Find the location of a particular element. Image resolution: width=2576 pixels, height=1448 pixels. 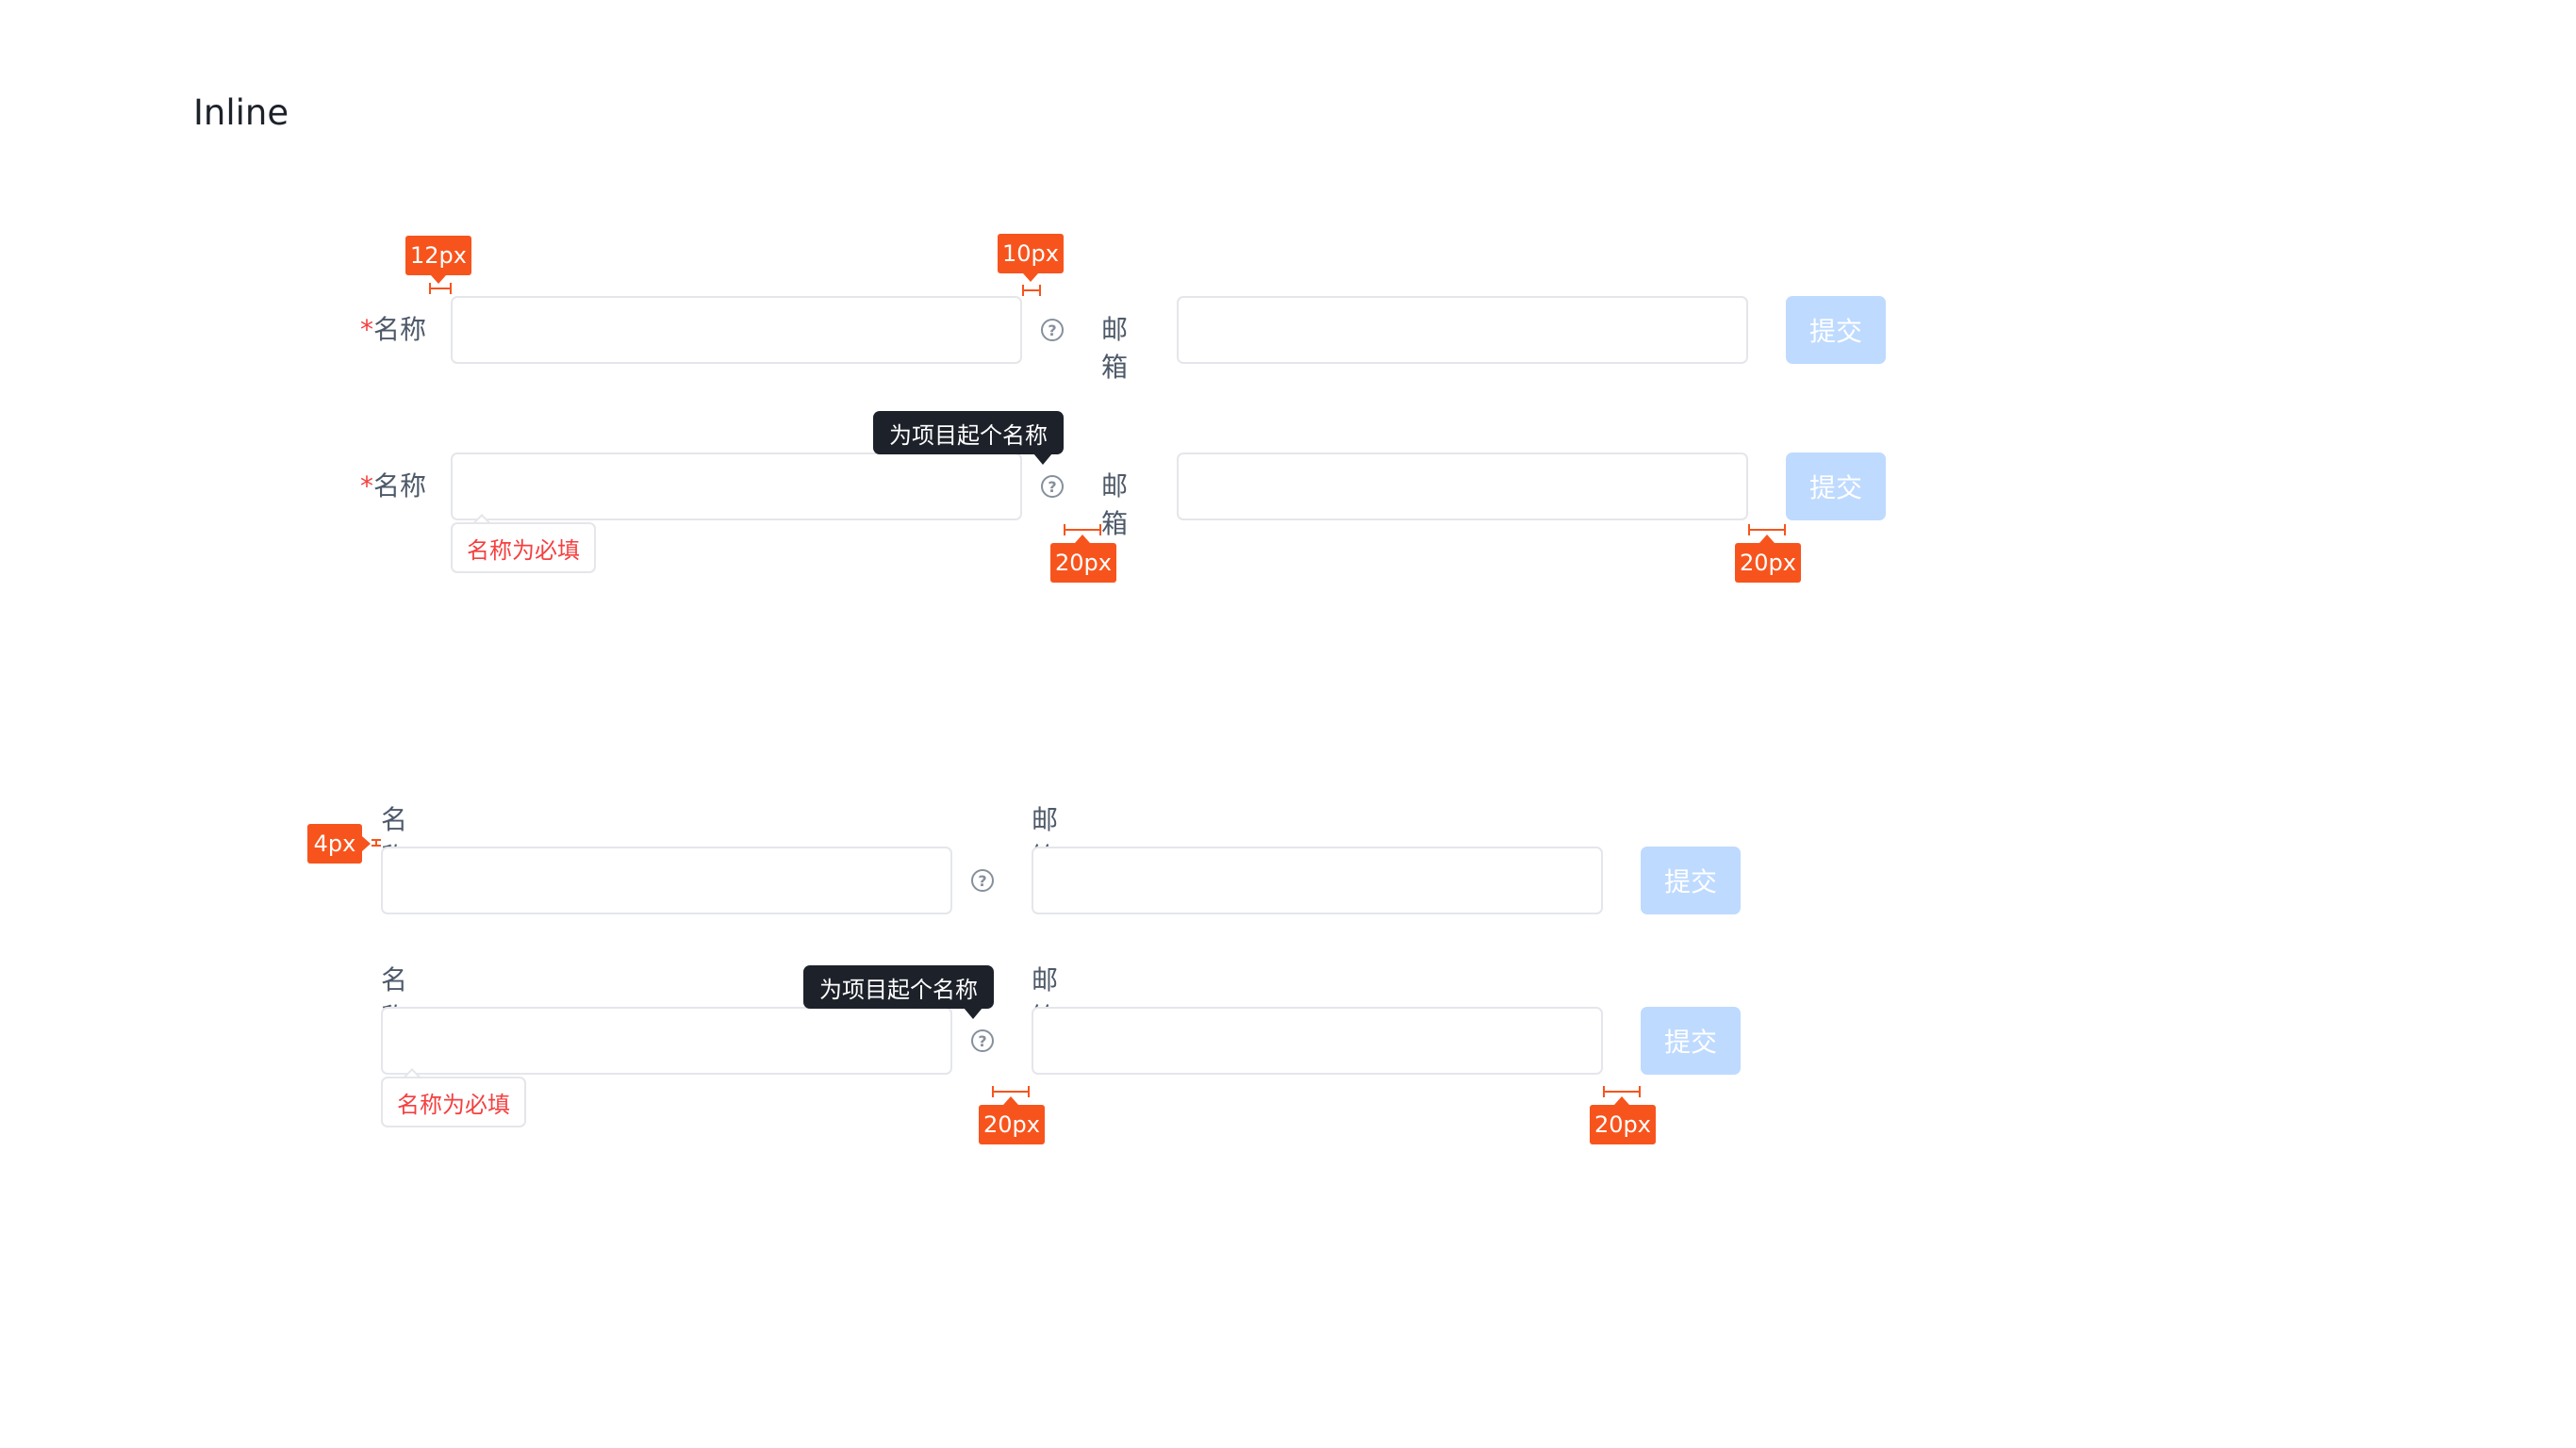

section-title: Inline is located at coordinates (241, 112).